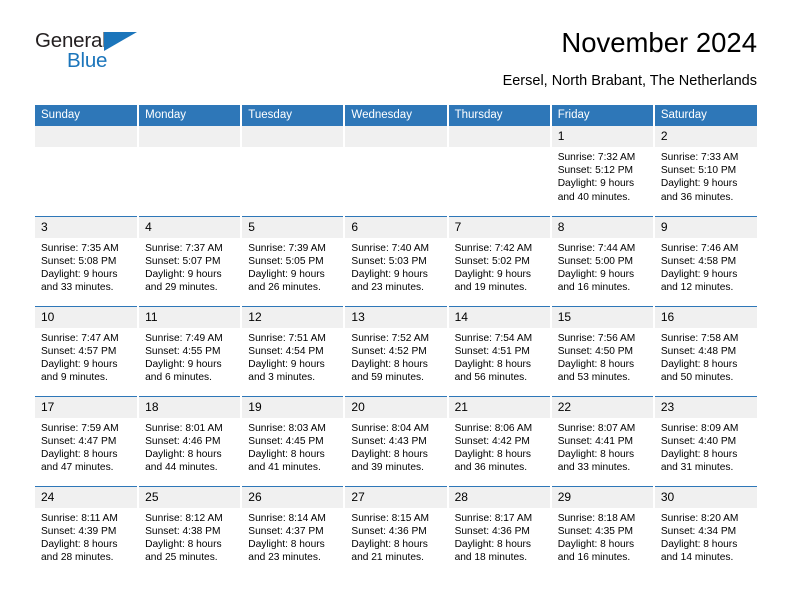 This screenshot has height=612, width=792. Describe the element at coordinates (492, 531) in the screenshot. I see `day-detail-line: Sunset: 4:36 PM` at that location.